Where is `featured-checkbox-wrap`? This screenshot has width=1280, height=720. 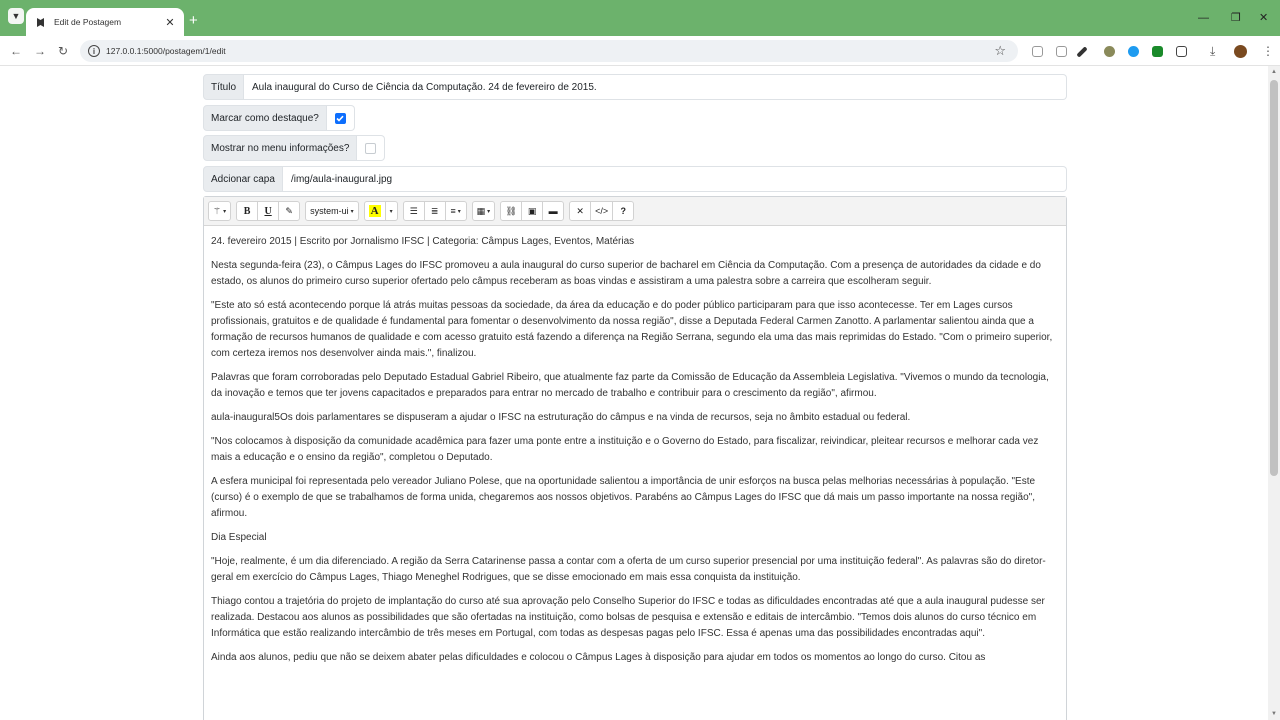
featured-checkbox-wrap is located at coordinates (340, 118).